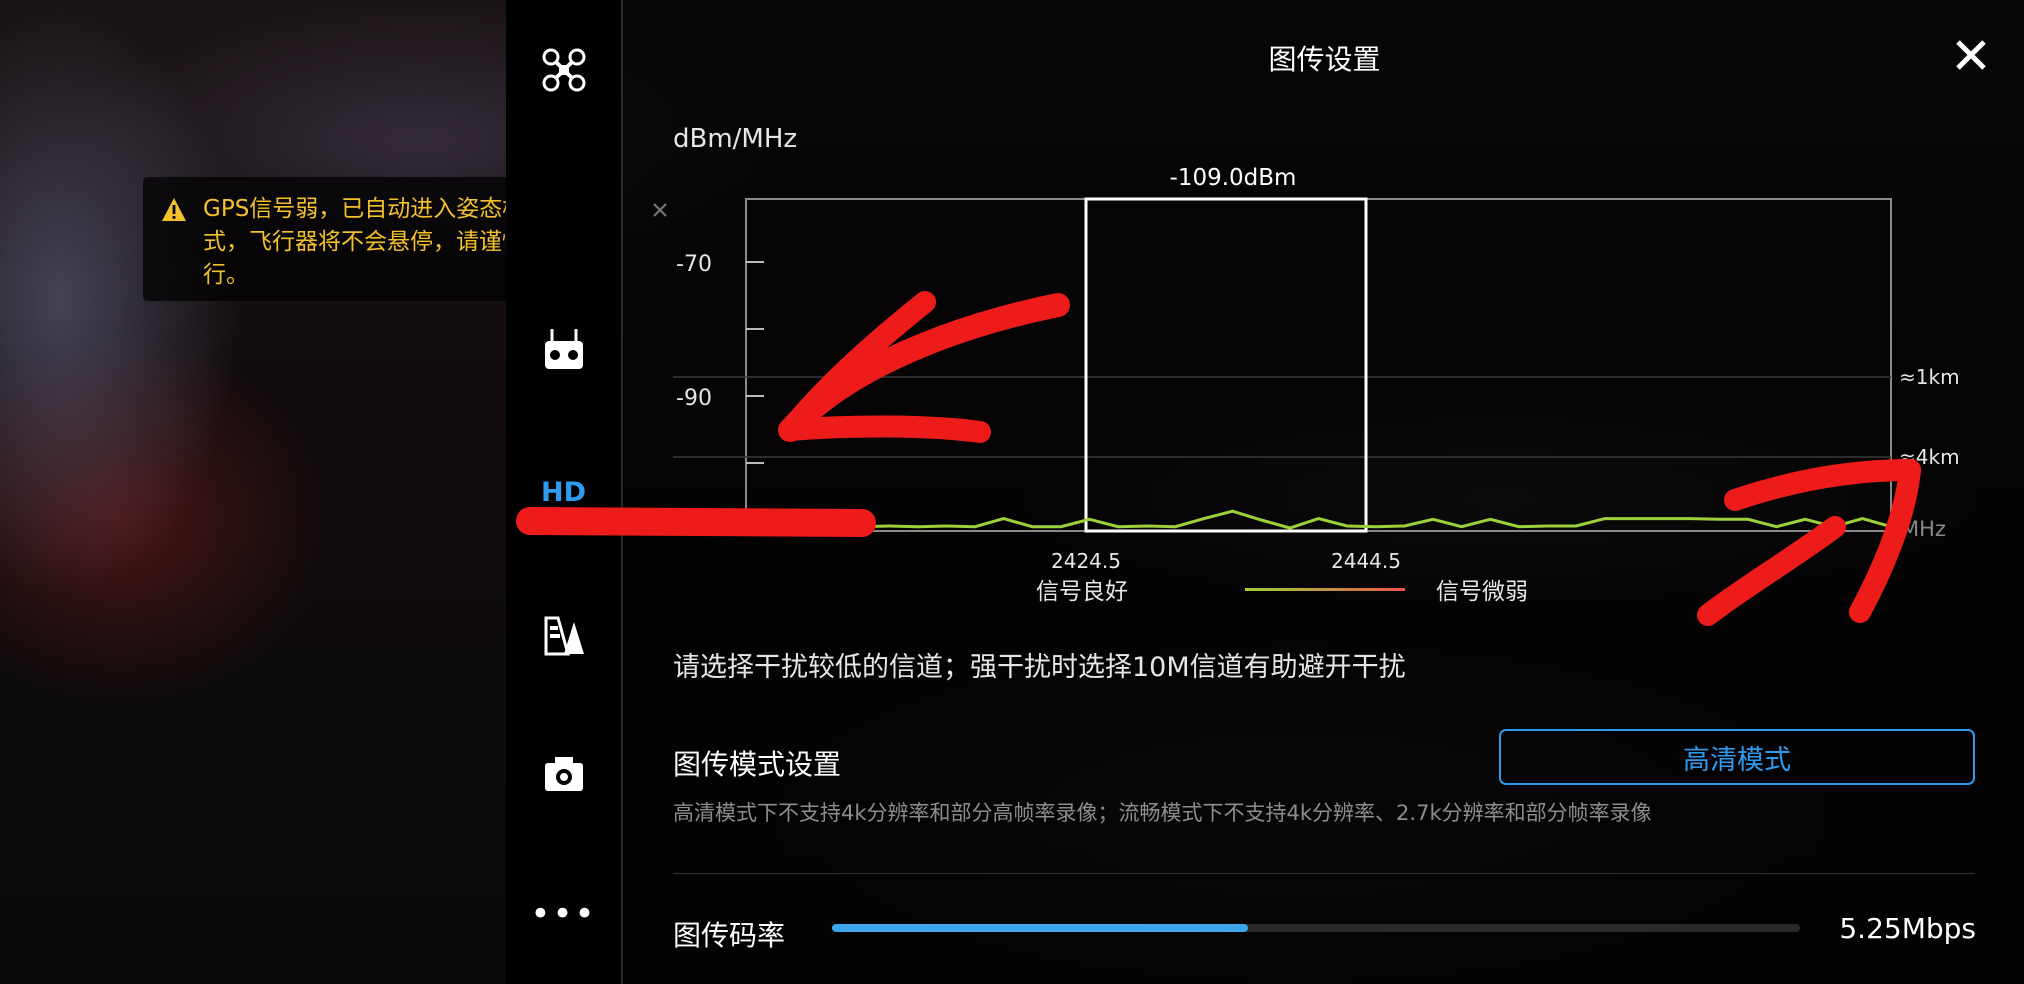 This screenshot has height=984, width=2024. What do you see at coordinates (1226, 365) in the screenshot?
I see `selected-channel-box` at bounding box center [1226, 365].